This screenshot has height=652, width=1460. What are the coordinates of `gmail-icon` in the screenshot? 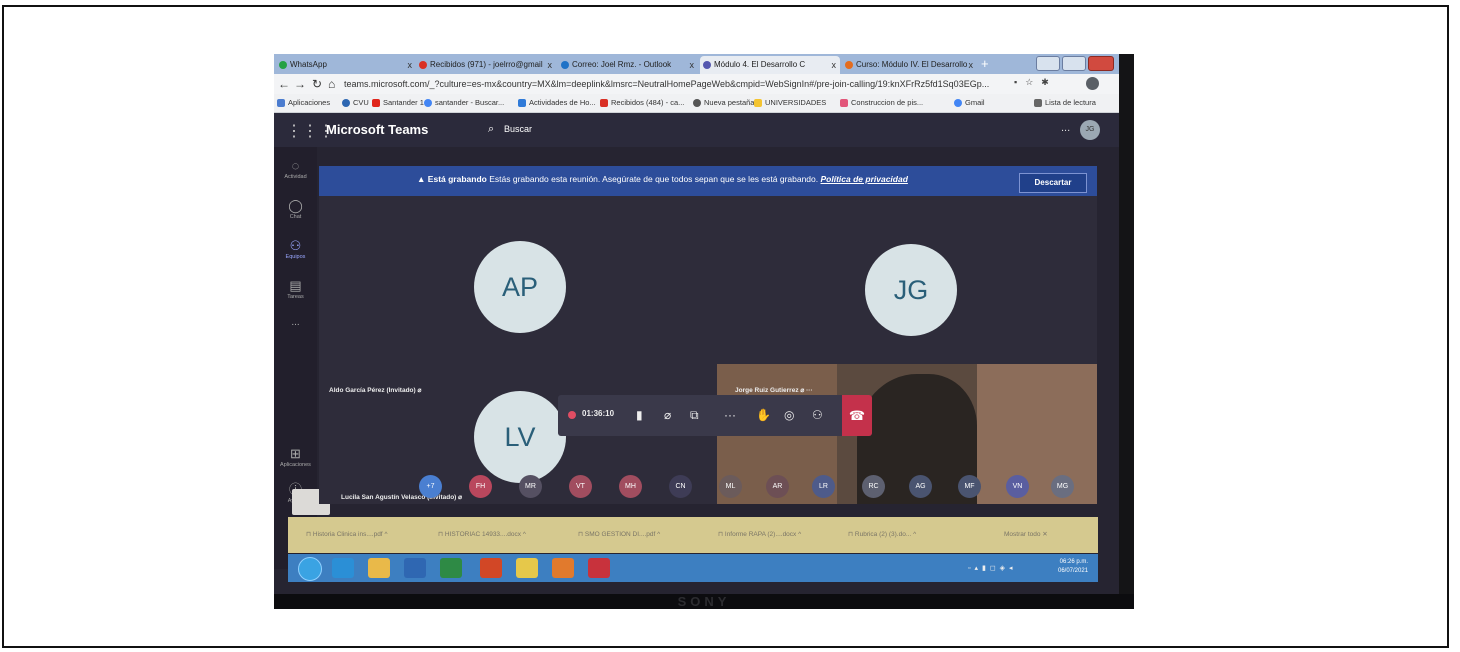 It's located at (604, 103).